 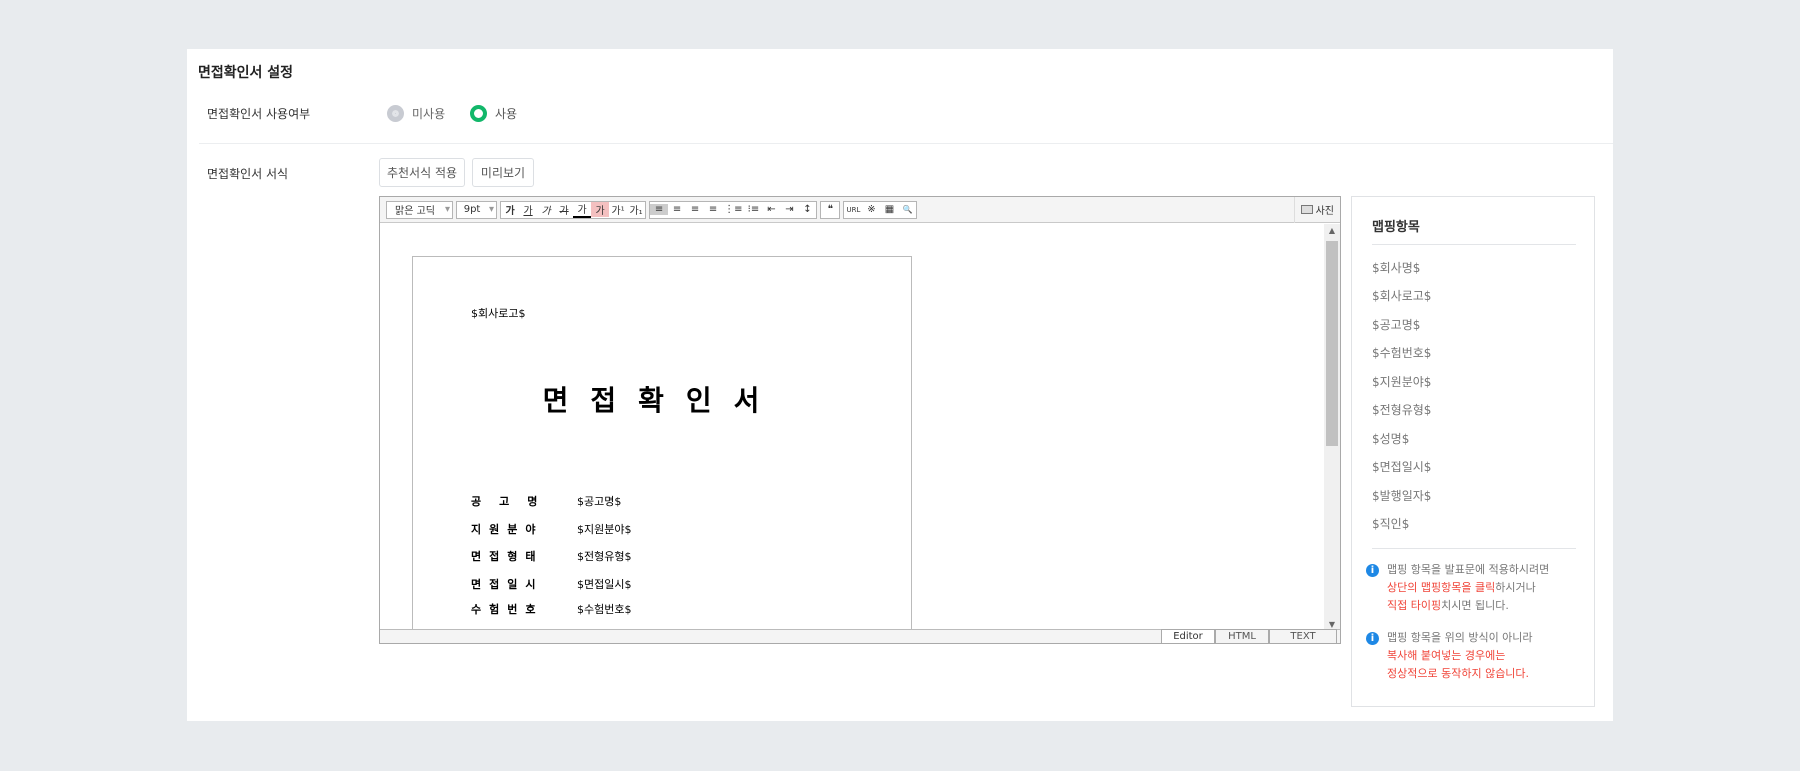 I want to click on quote-button: ❝, so click(x=830, y=209).